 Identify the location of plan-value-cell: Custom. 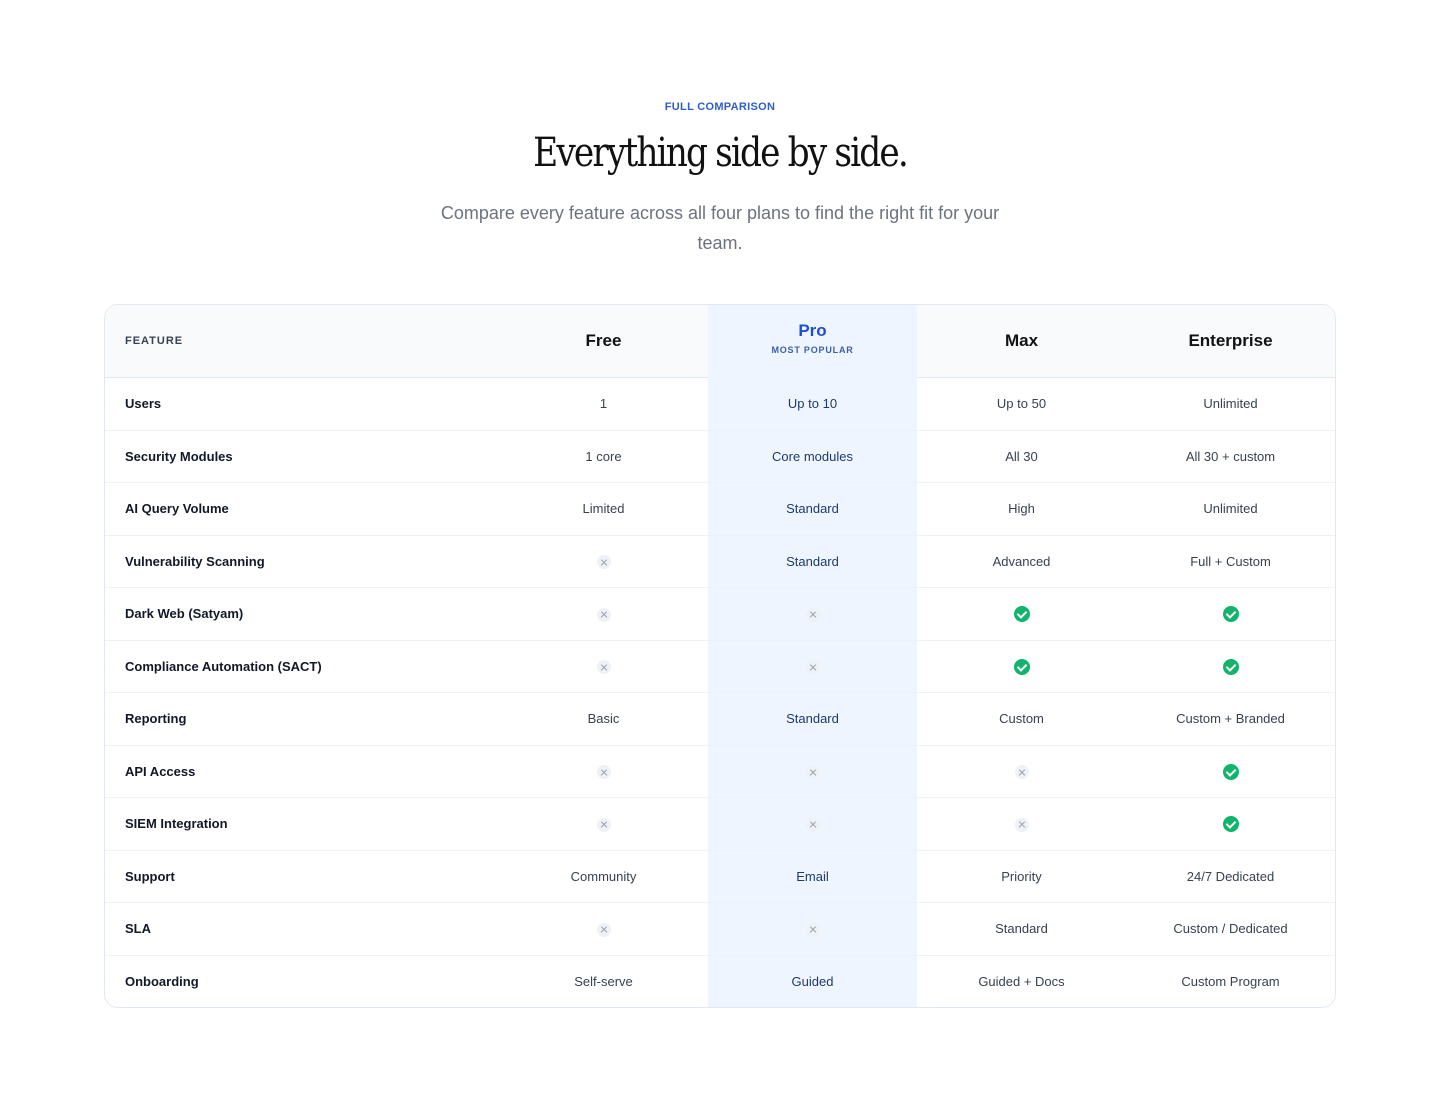
(1021, 718).